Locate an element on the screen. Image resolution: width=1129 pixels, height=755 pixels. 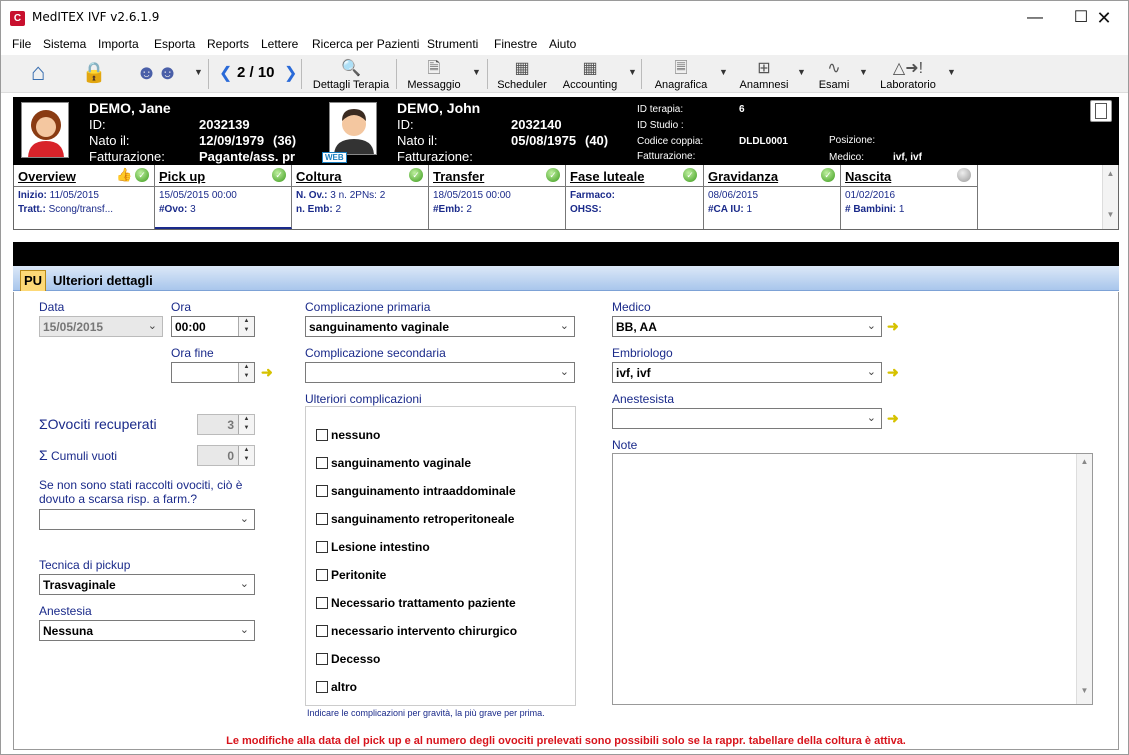
tab-ulteriori-dettagli: Ulteriori dettagli is located at coordinates (103, 280).